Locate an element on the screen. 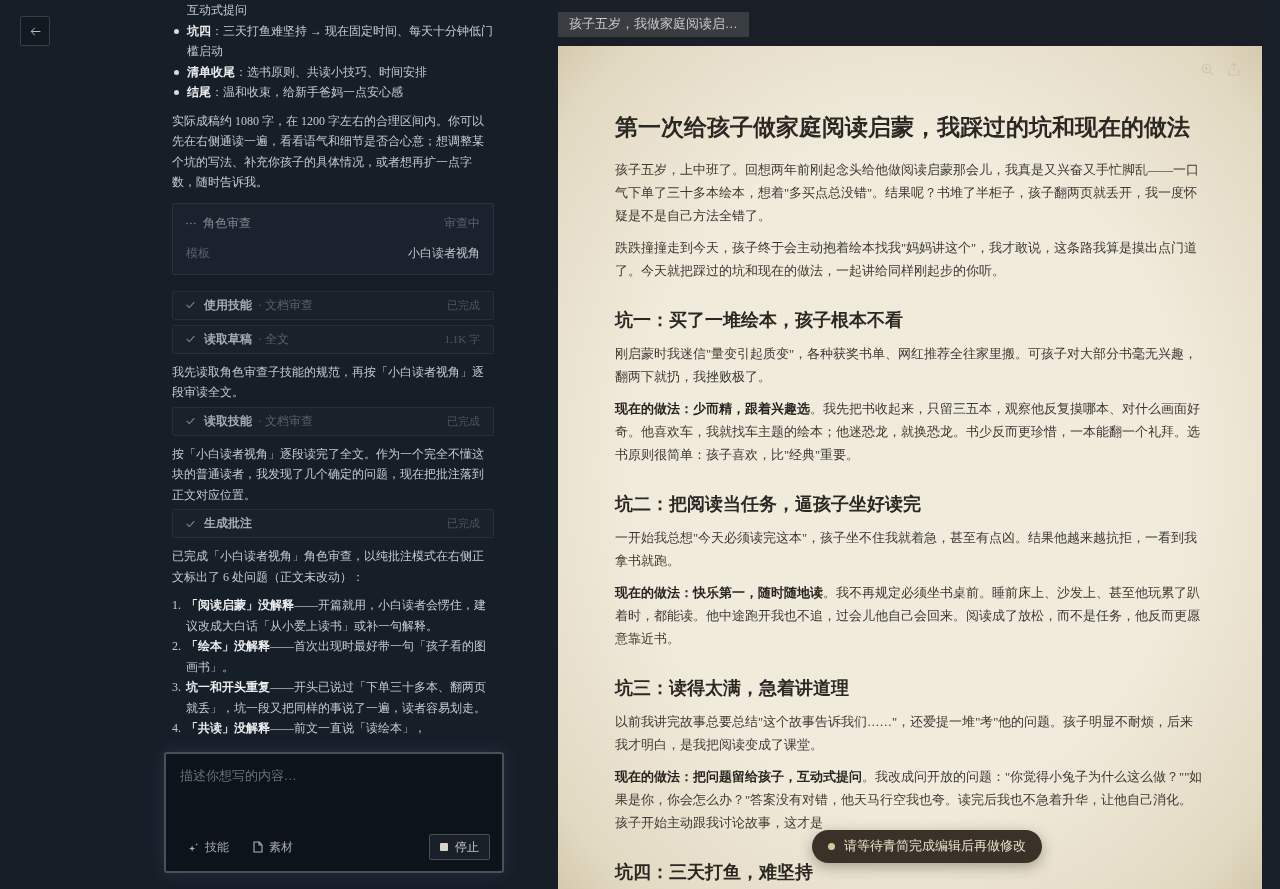  message-paragraph: 按「小白读者视角」逐段读完了全文。作为一个完全不懂这块的普通读者，我发现了几个确定的问题，现在把批注落到正文对应位置。 is located at coordinates (328, 474).